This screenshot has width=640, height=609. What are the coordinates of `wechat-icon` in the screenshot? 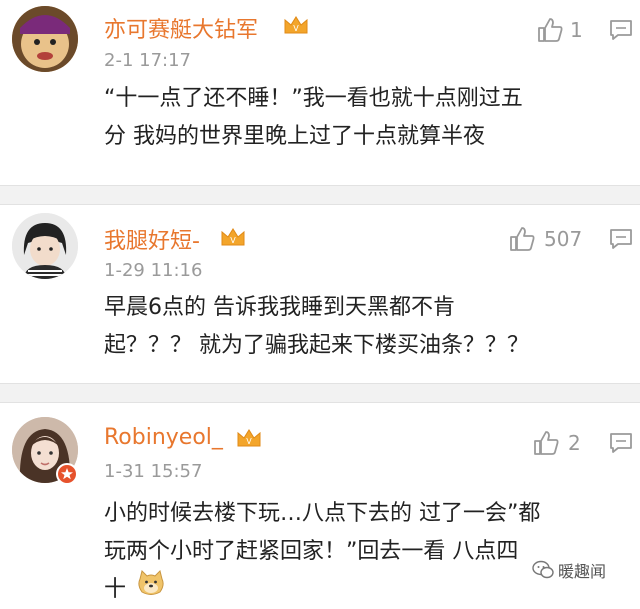 It's located at (543, 569).